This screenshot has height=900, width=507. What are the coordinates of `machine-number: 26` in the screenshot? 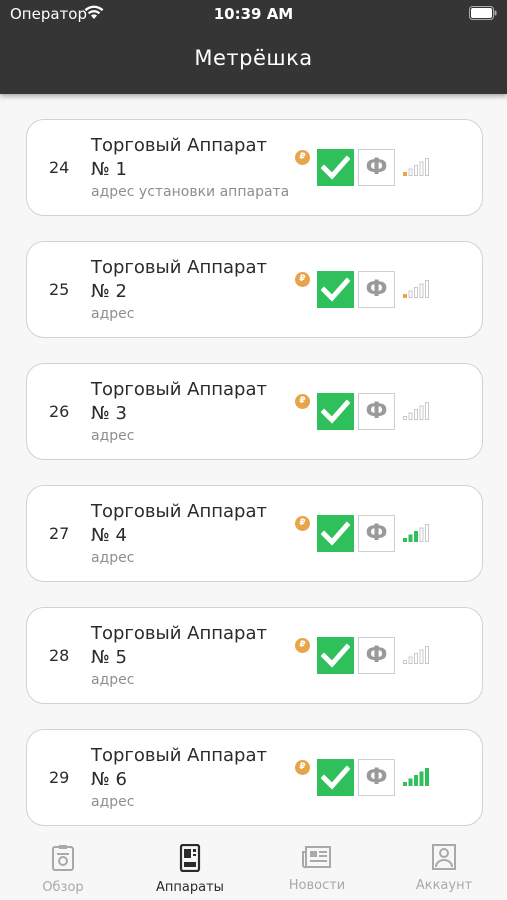 It's located at (59, 411).